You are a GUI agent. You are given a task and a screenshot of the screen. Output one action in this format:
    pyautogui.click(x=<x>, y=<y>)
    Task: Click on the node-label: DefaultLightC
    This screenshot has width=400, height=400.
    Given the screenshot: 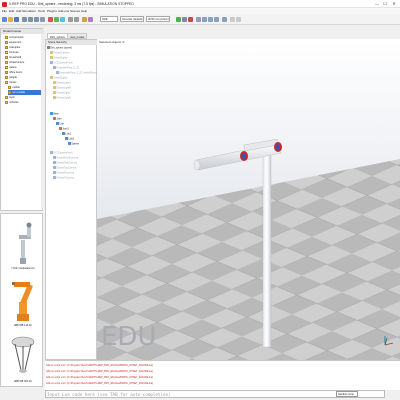 What is the action you would take?
    pyautogui.click(x=63, y=93)
    